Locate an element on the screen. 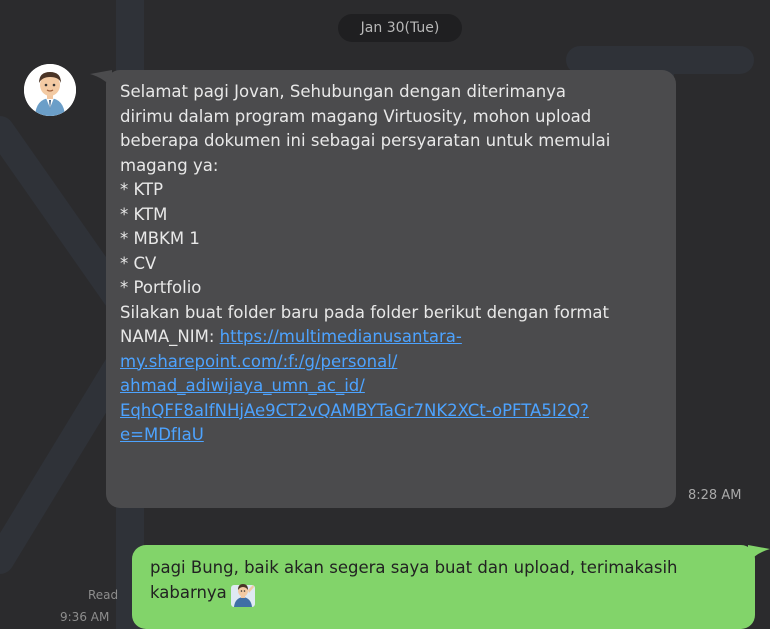 This screenshot has width=770, height=629. saluting-person-emoji-icon is located at coordinates (242, 594).